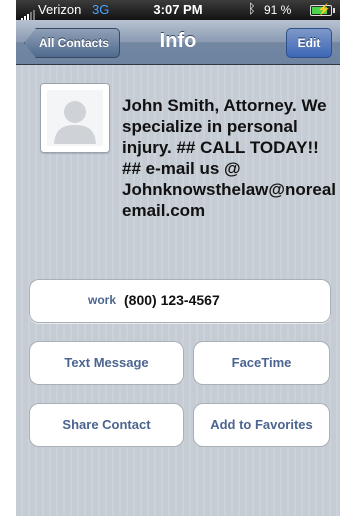 The height and width of the screenshot is (516, 357). Describe the element at coordinates (322, 10) in the screenshot. I see `battery-icon: ⚡` at that location.